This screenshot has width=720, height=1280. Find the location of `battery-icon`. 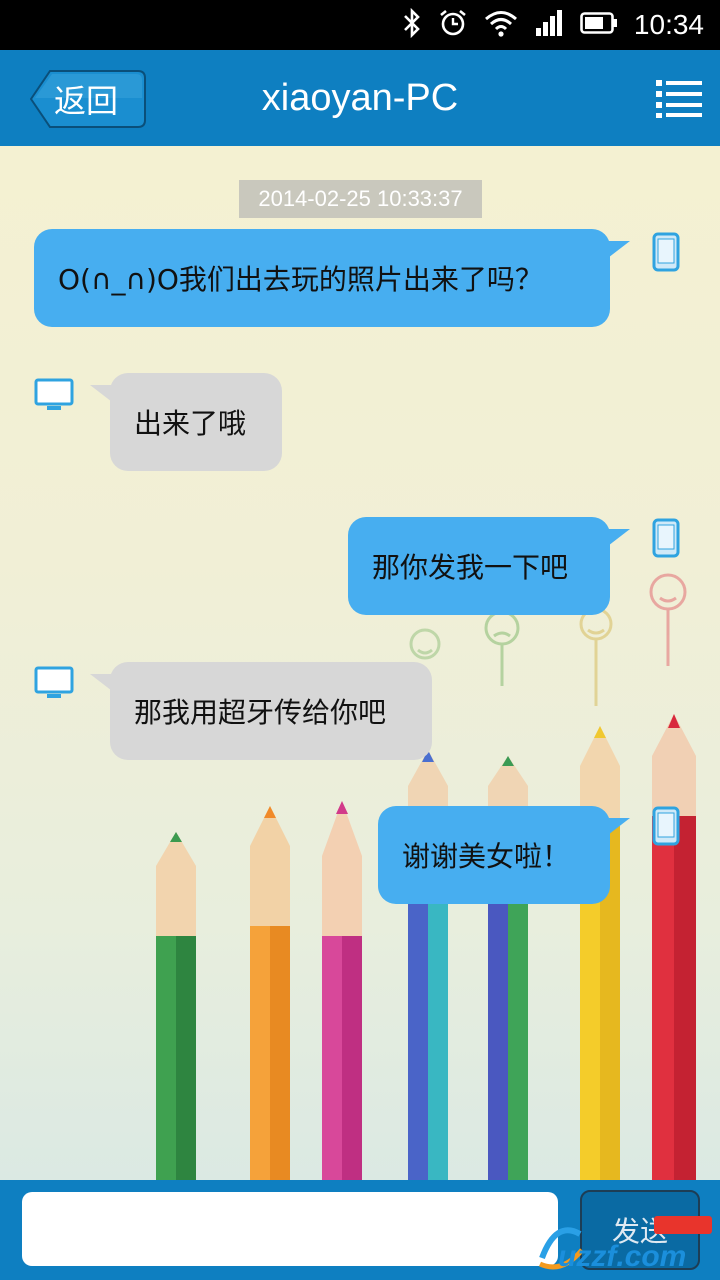

battery-icon is located at coordinates (599, 25).